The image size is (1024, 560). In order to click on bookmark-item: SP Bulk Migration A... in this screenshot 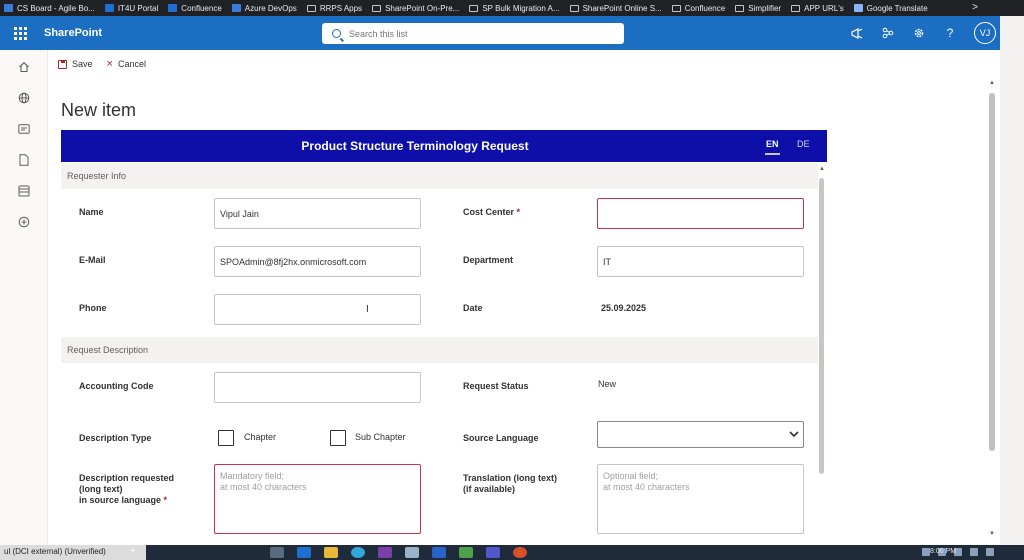, I will do `click(514, 8)`.